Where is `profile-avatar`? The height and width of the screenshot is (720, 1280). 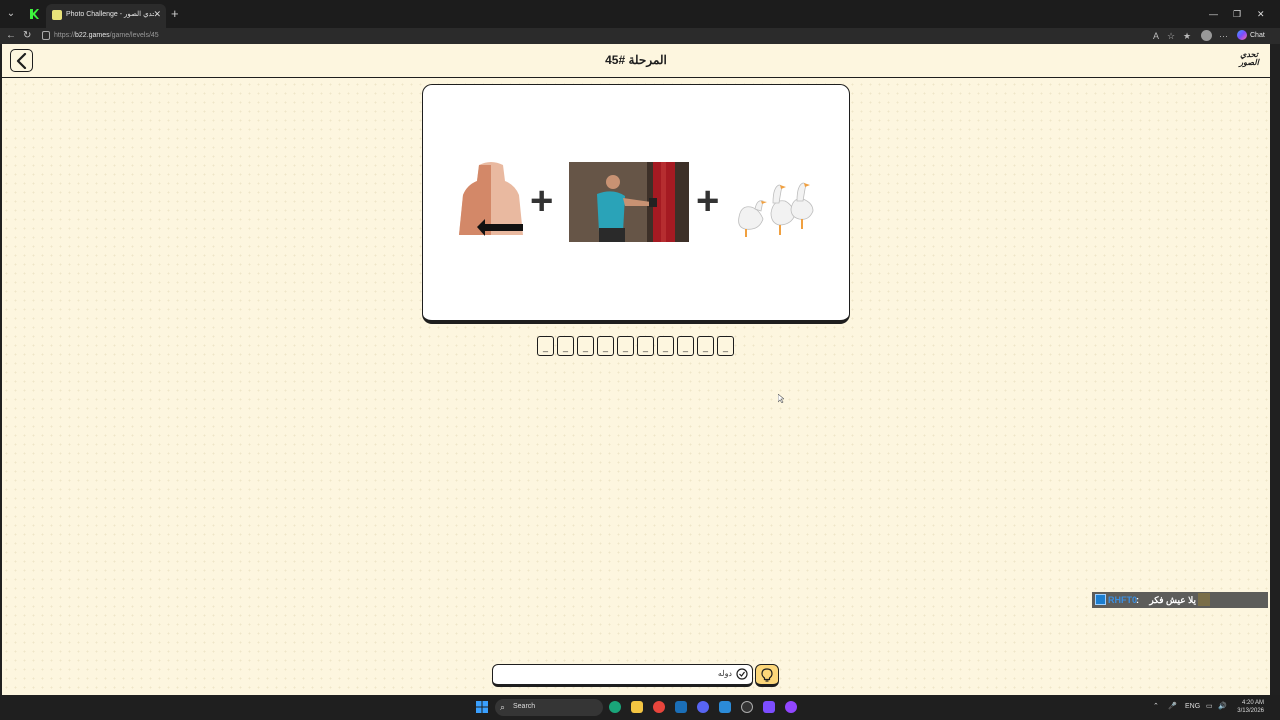
profile-avatar is located at coordinates (1206, 35).